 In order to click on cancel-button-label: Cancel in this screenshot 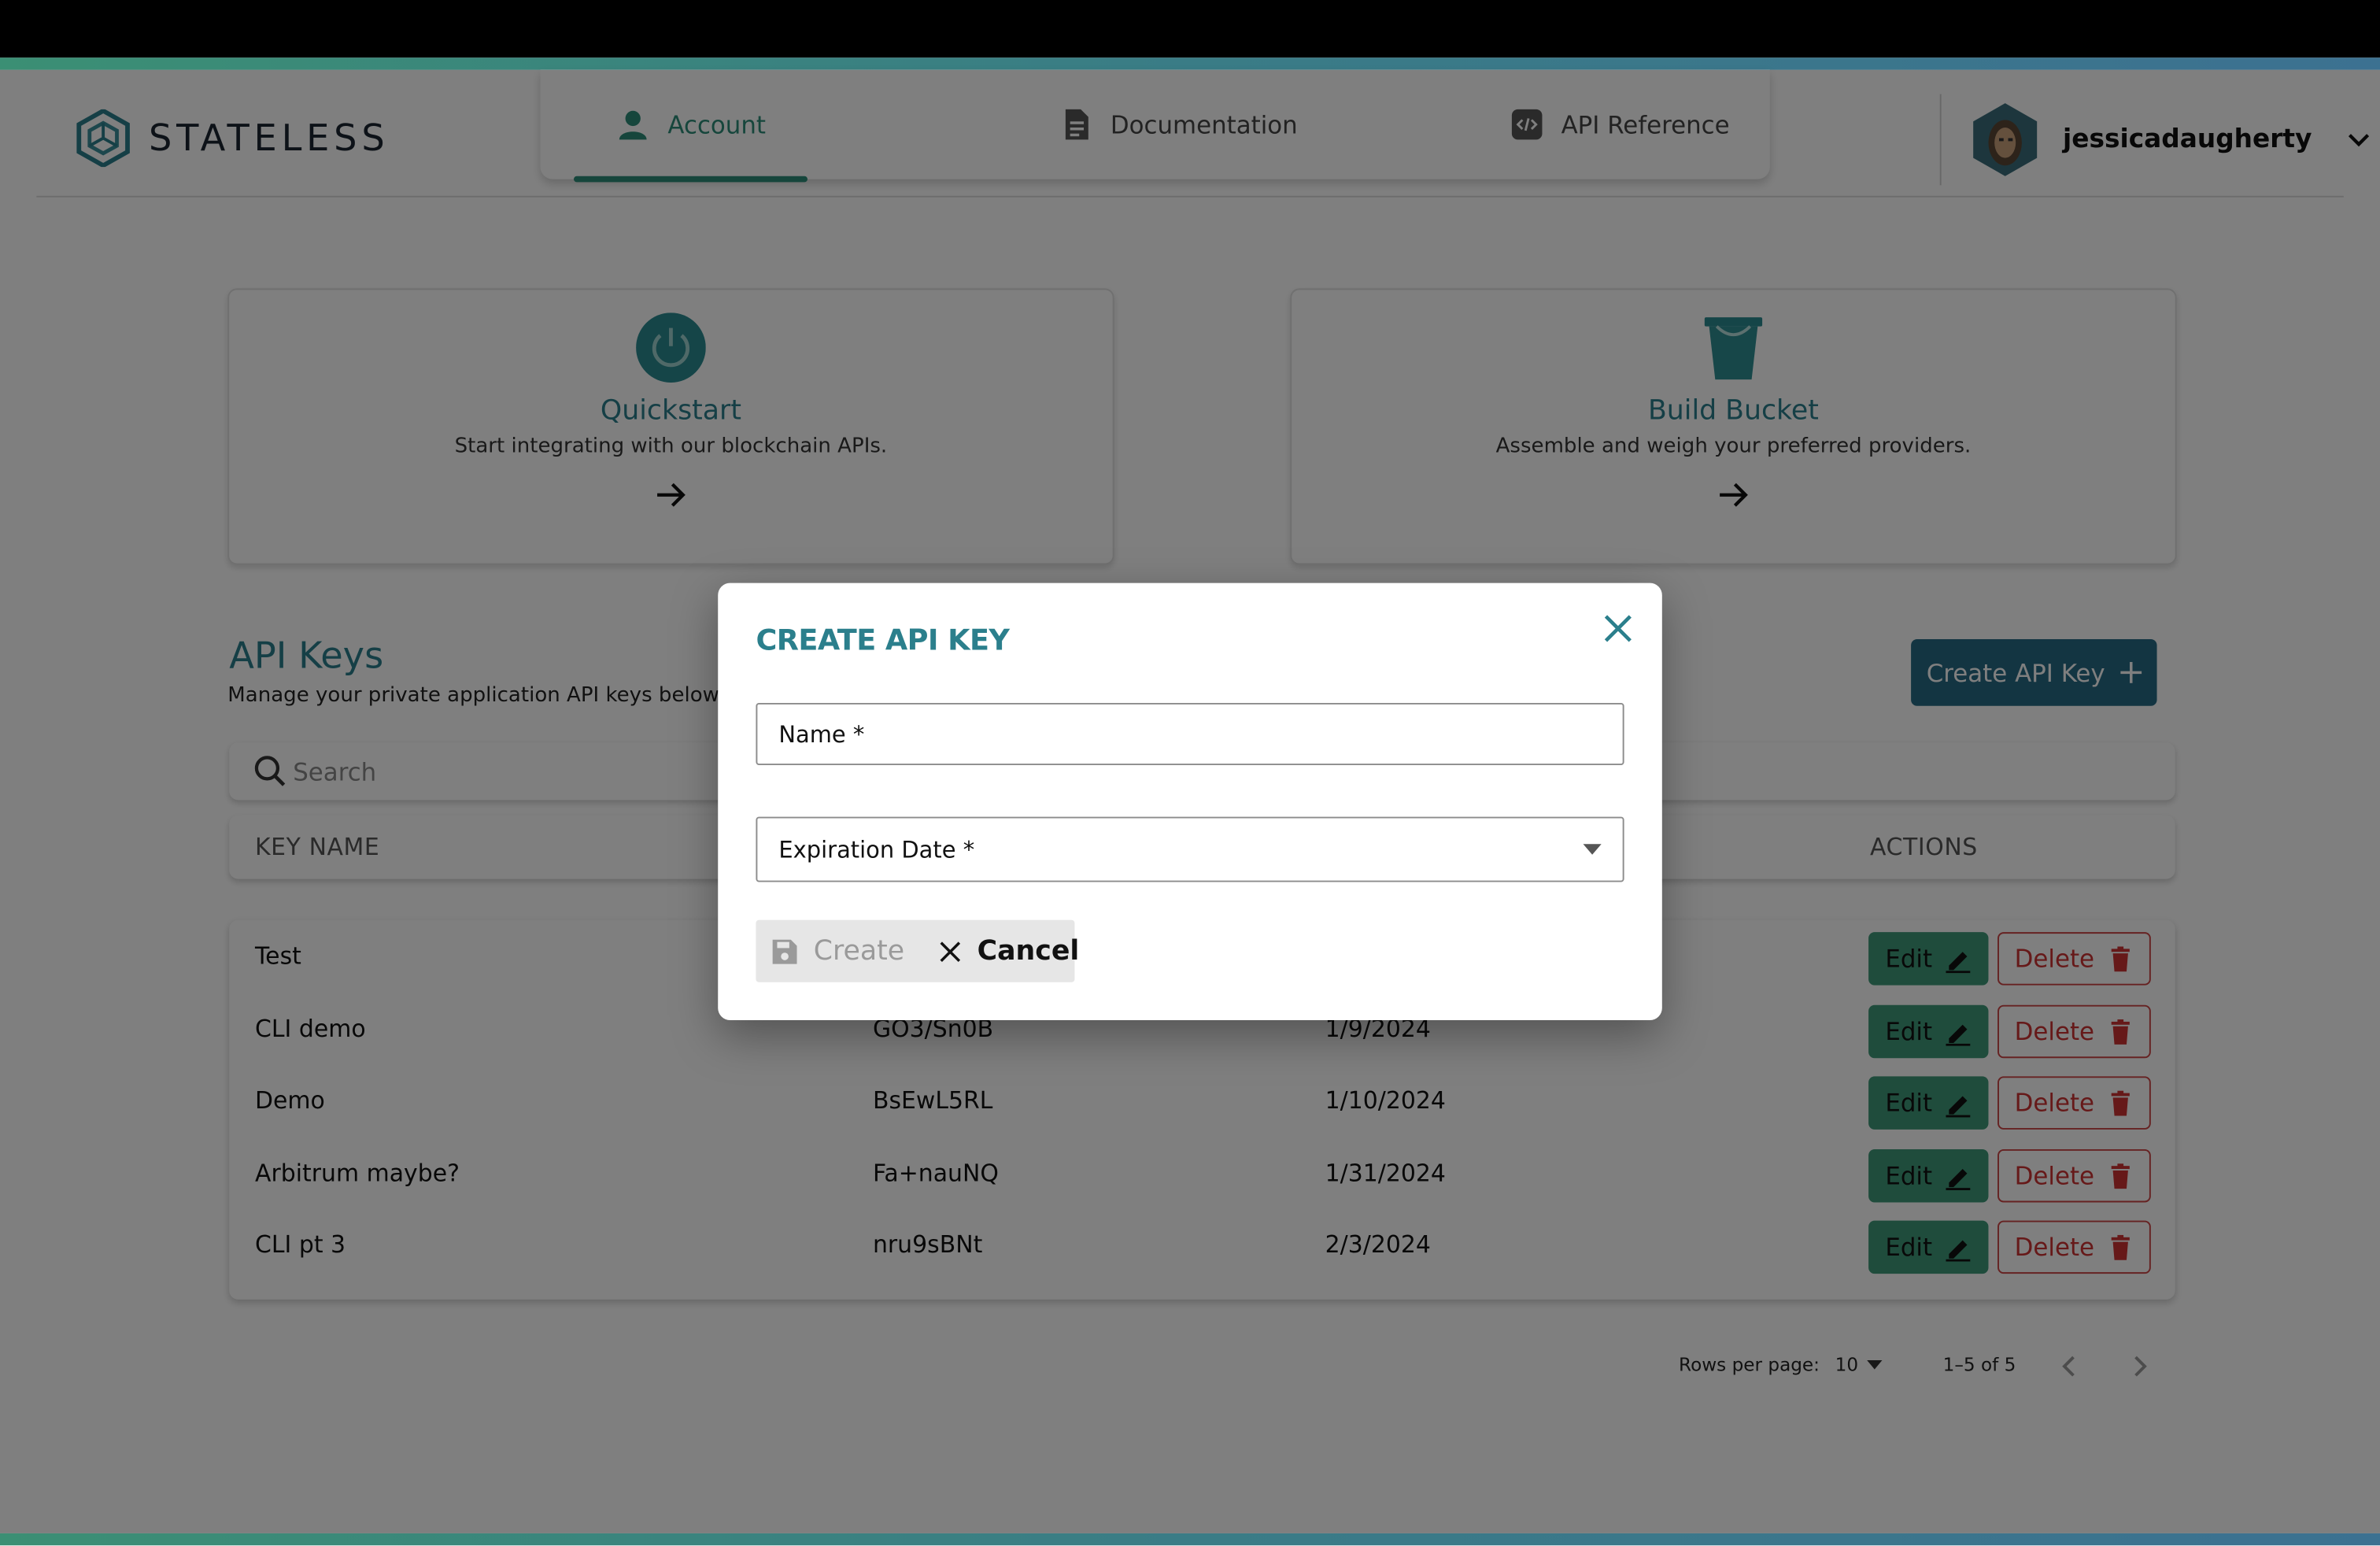, I will do `click(1028, 951)`.